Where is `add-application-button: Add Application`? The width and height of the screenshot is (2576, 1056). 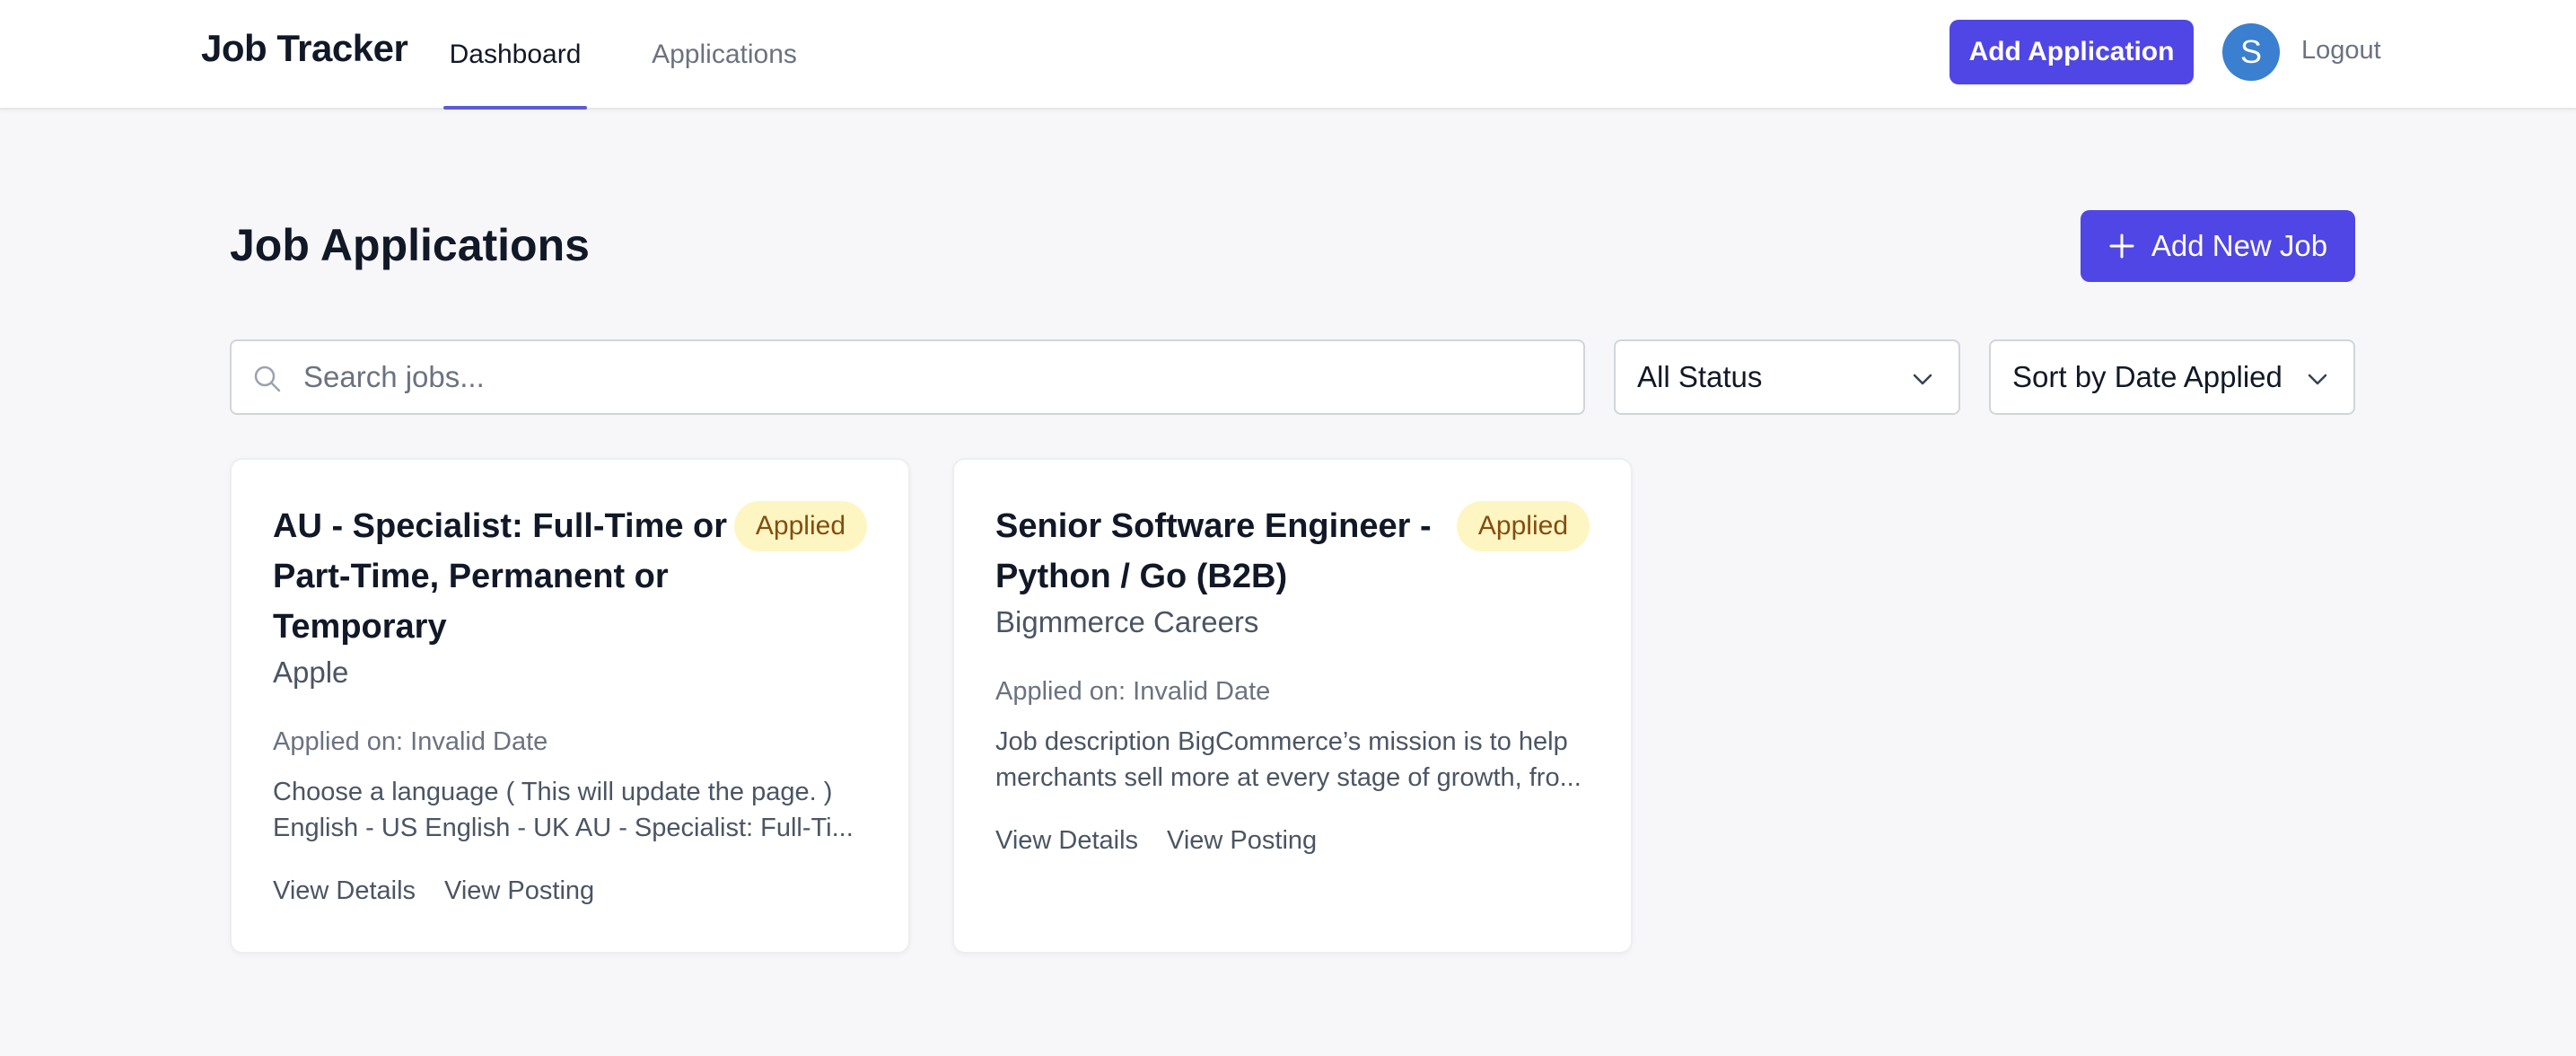 add-application-button: Add Application is located at coordinates (2072, 52).